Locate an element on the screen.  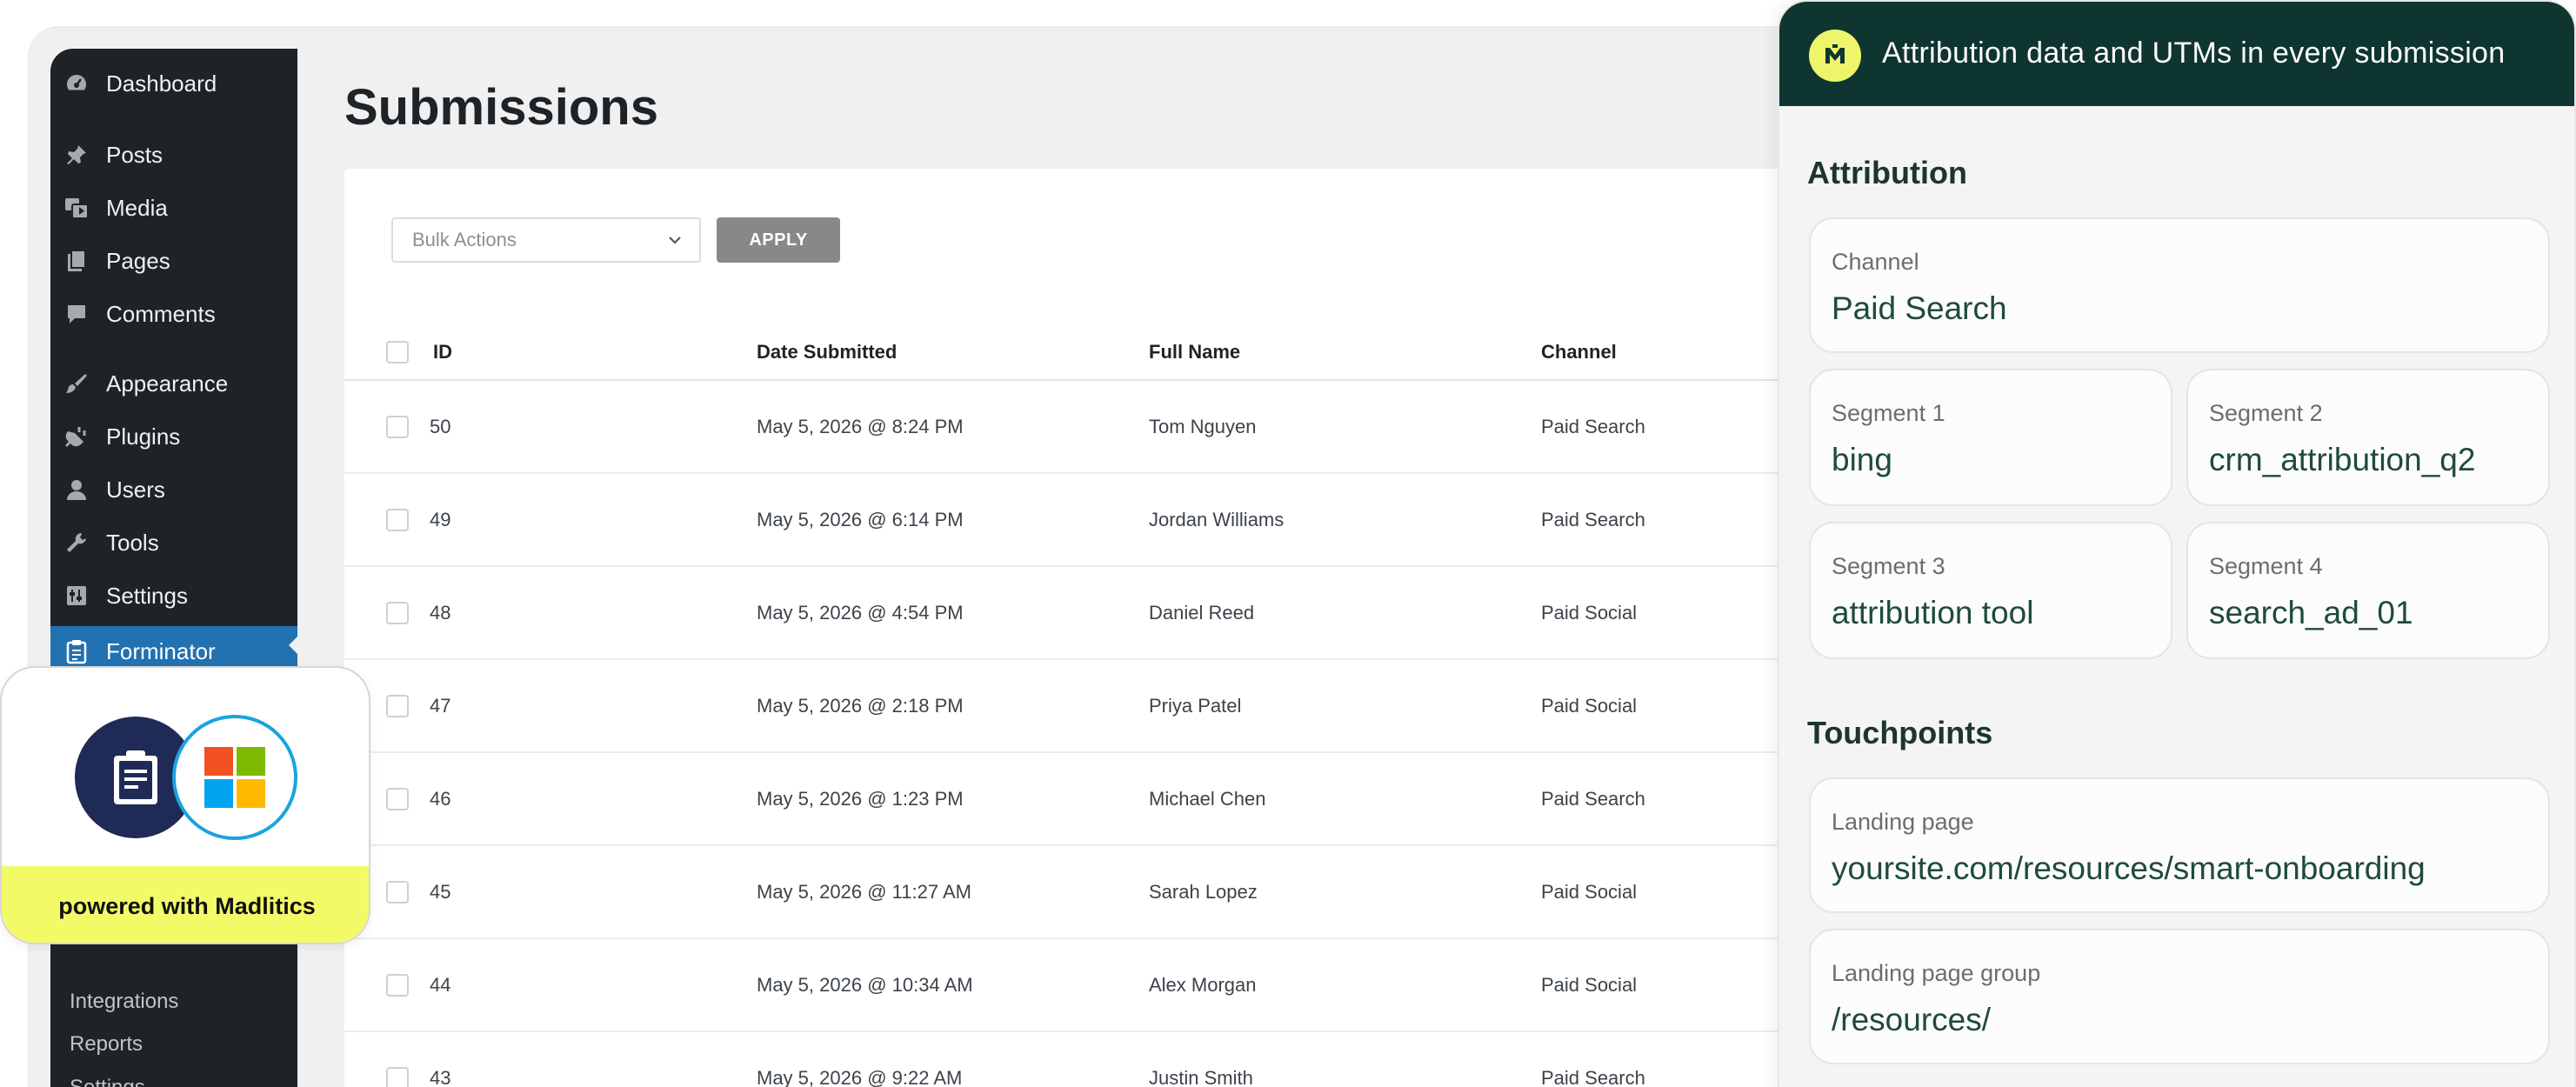
sidebar-item-users: Users is located at coordinates (173, 489).